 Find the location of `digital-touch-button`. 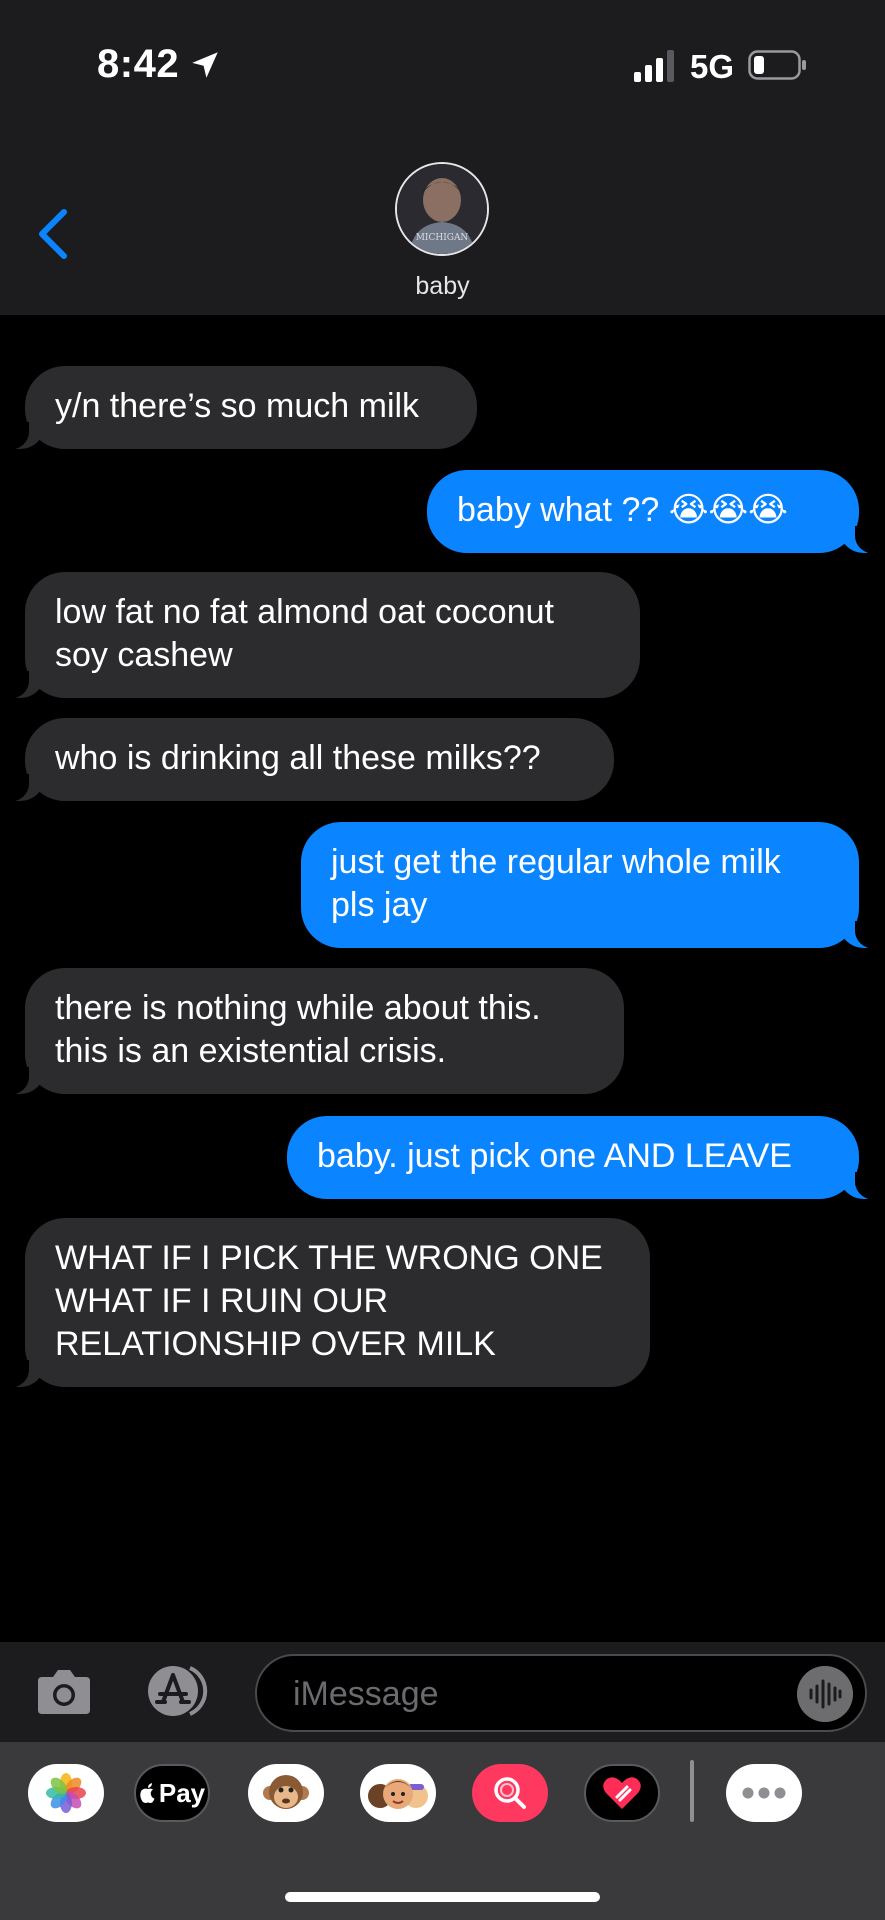

digital-touch-button is located at coordinates (622, 1793).